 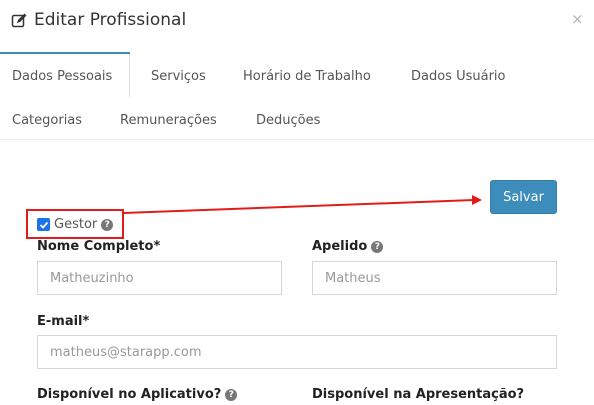 What do you see at coordinates (129, 394) in the screenshot?
I see `disponivel-aplicativo-label-text: Disponível no Aplicativo?` at bounding box center [129, 394].